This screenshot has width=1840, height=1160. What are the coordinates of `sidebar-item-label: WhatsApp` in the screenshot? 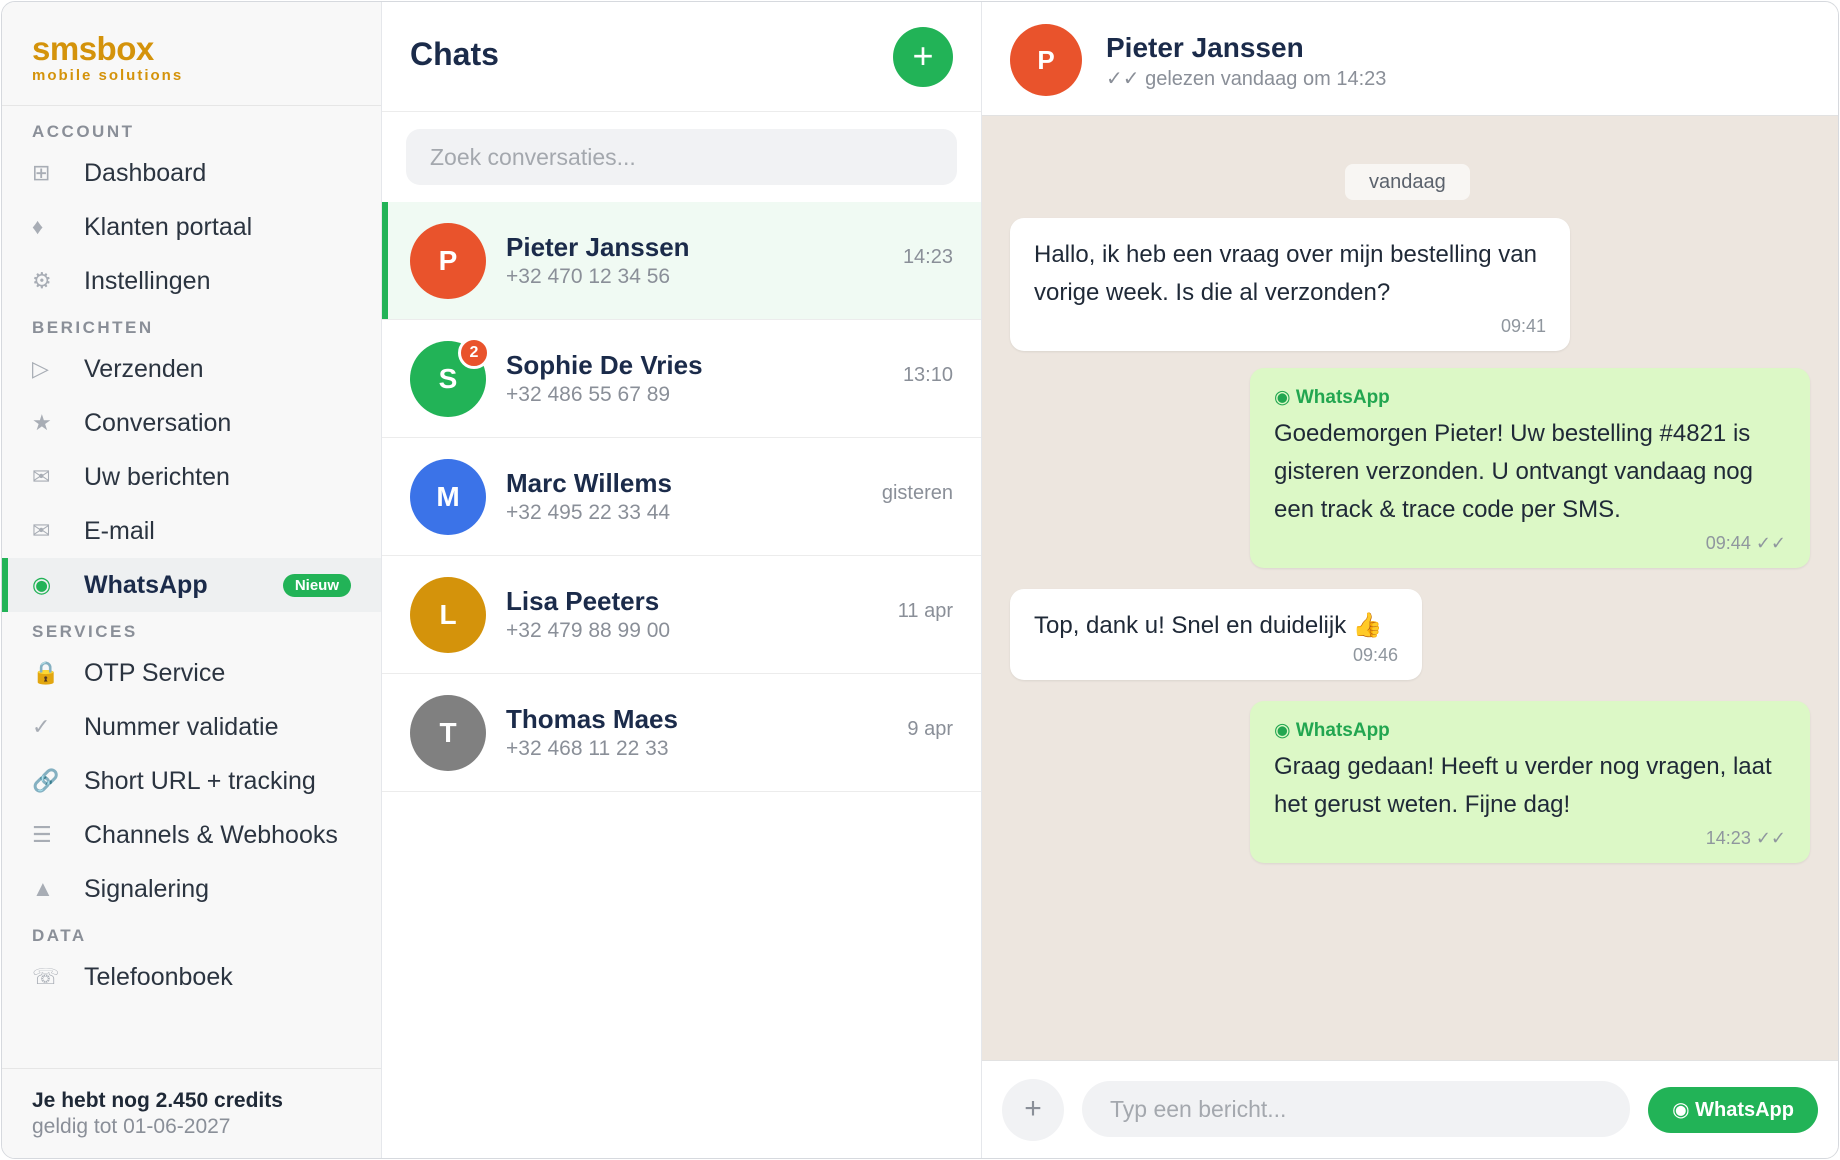 It's located at (146, 584).